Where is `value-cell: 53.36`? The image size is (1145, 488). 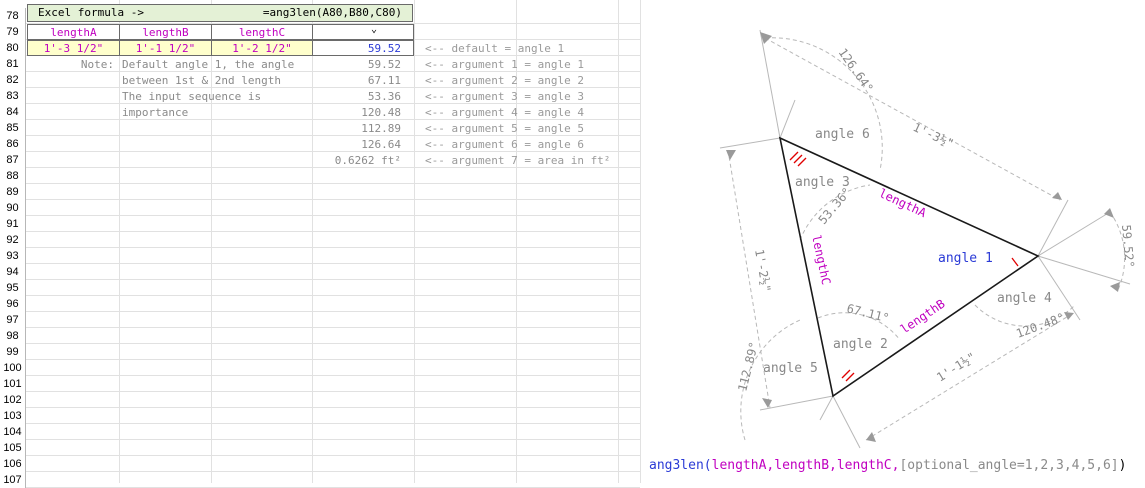
value-cell: 53.36 is located at coordinates (357, 97).